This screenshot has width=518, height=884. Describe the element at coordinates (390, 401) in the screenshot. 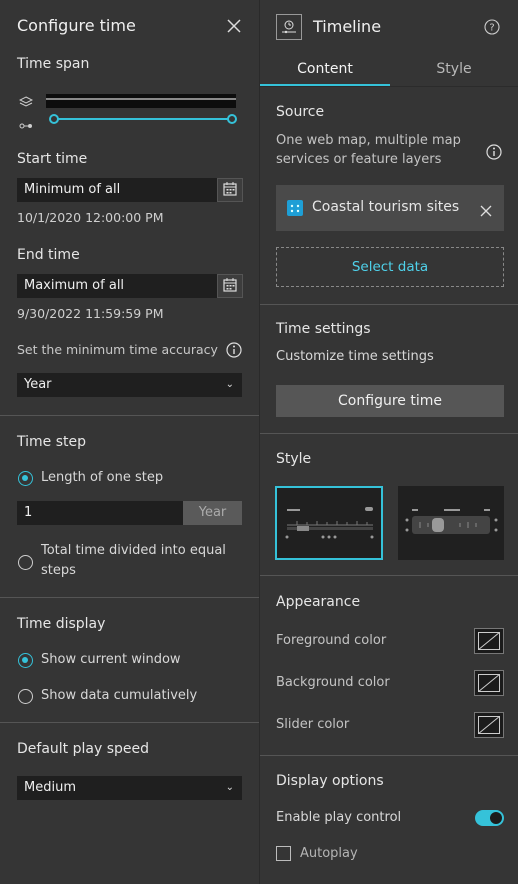

I see `configure-time-button: Configure time` at that location.